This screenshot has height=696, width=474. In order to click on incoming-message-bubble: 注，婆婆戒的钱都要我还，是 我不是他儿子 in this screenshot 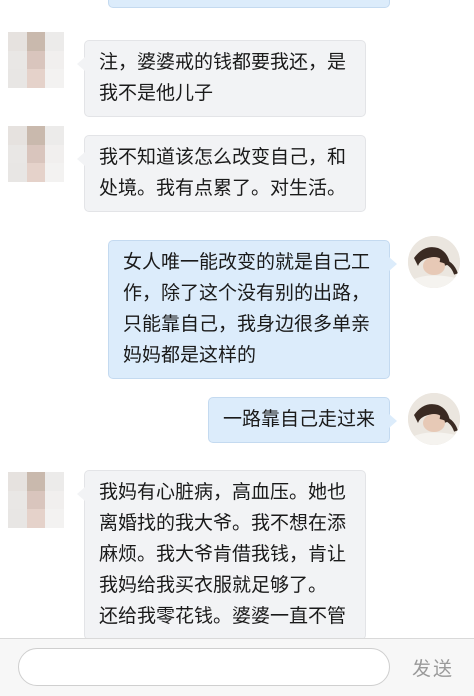, I will do `click(221, 78)`.